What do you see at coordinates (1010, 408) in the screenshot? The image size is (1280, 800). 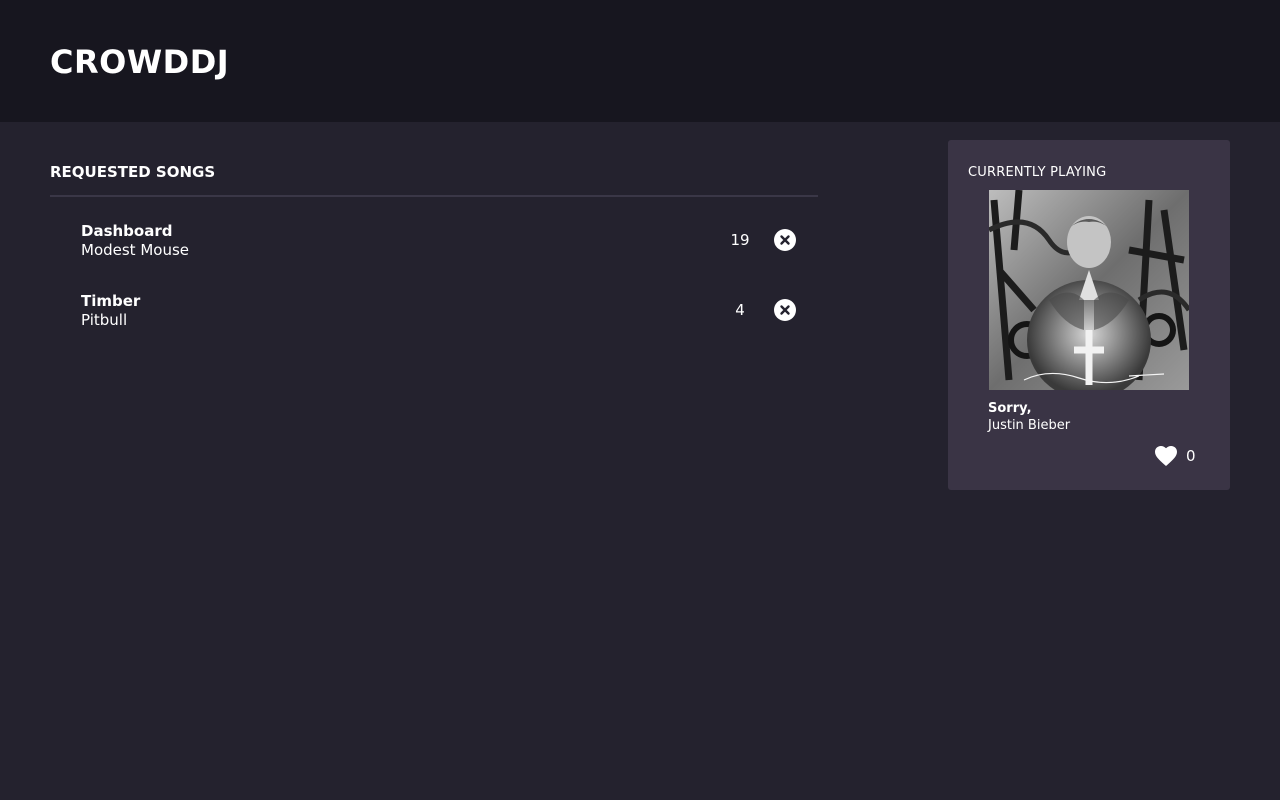 I see `current-song-title: Sorry,` at bounding box center [1010, 408].